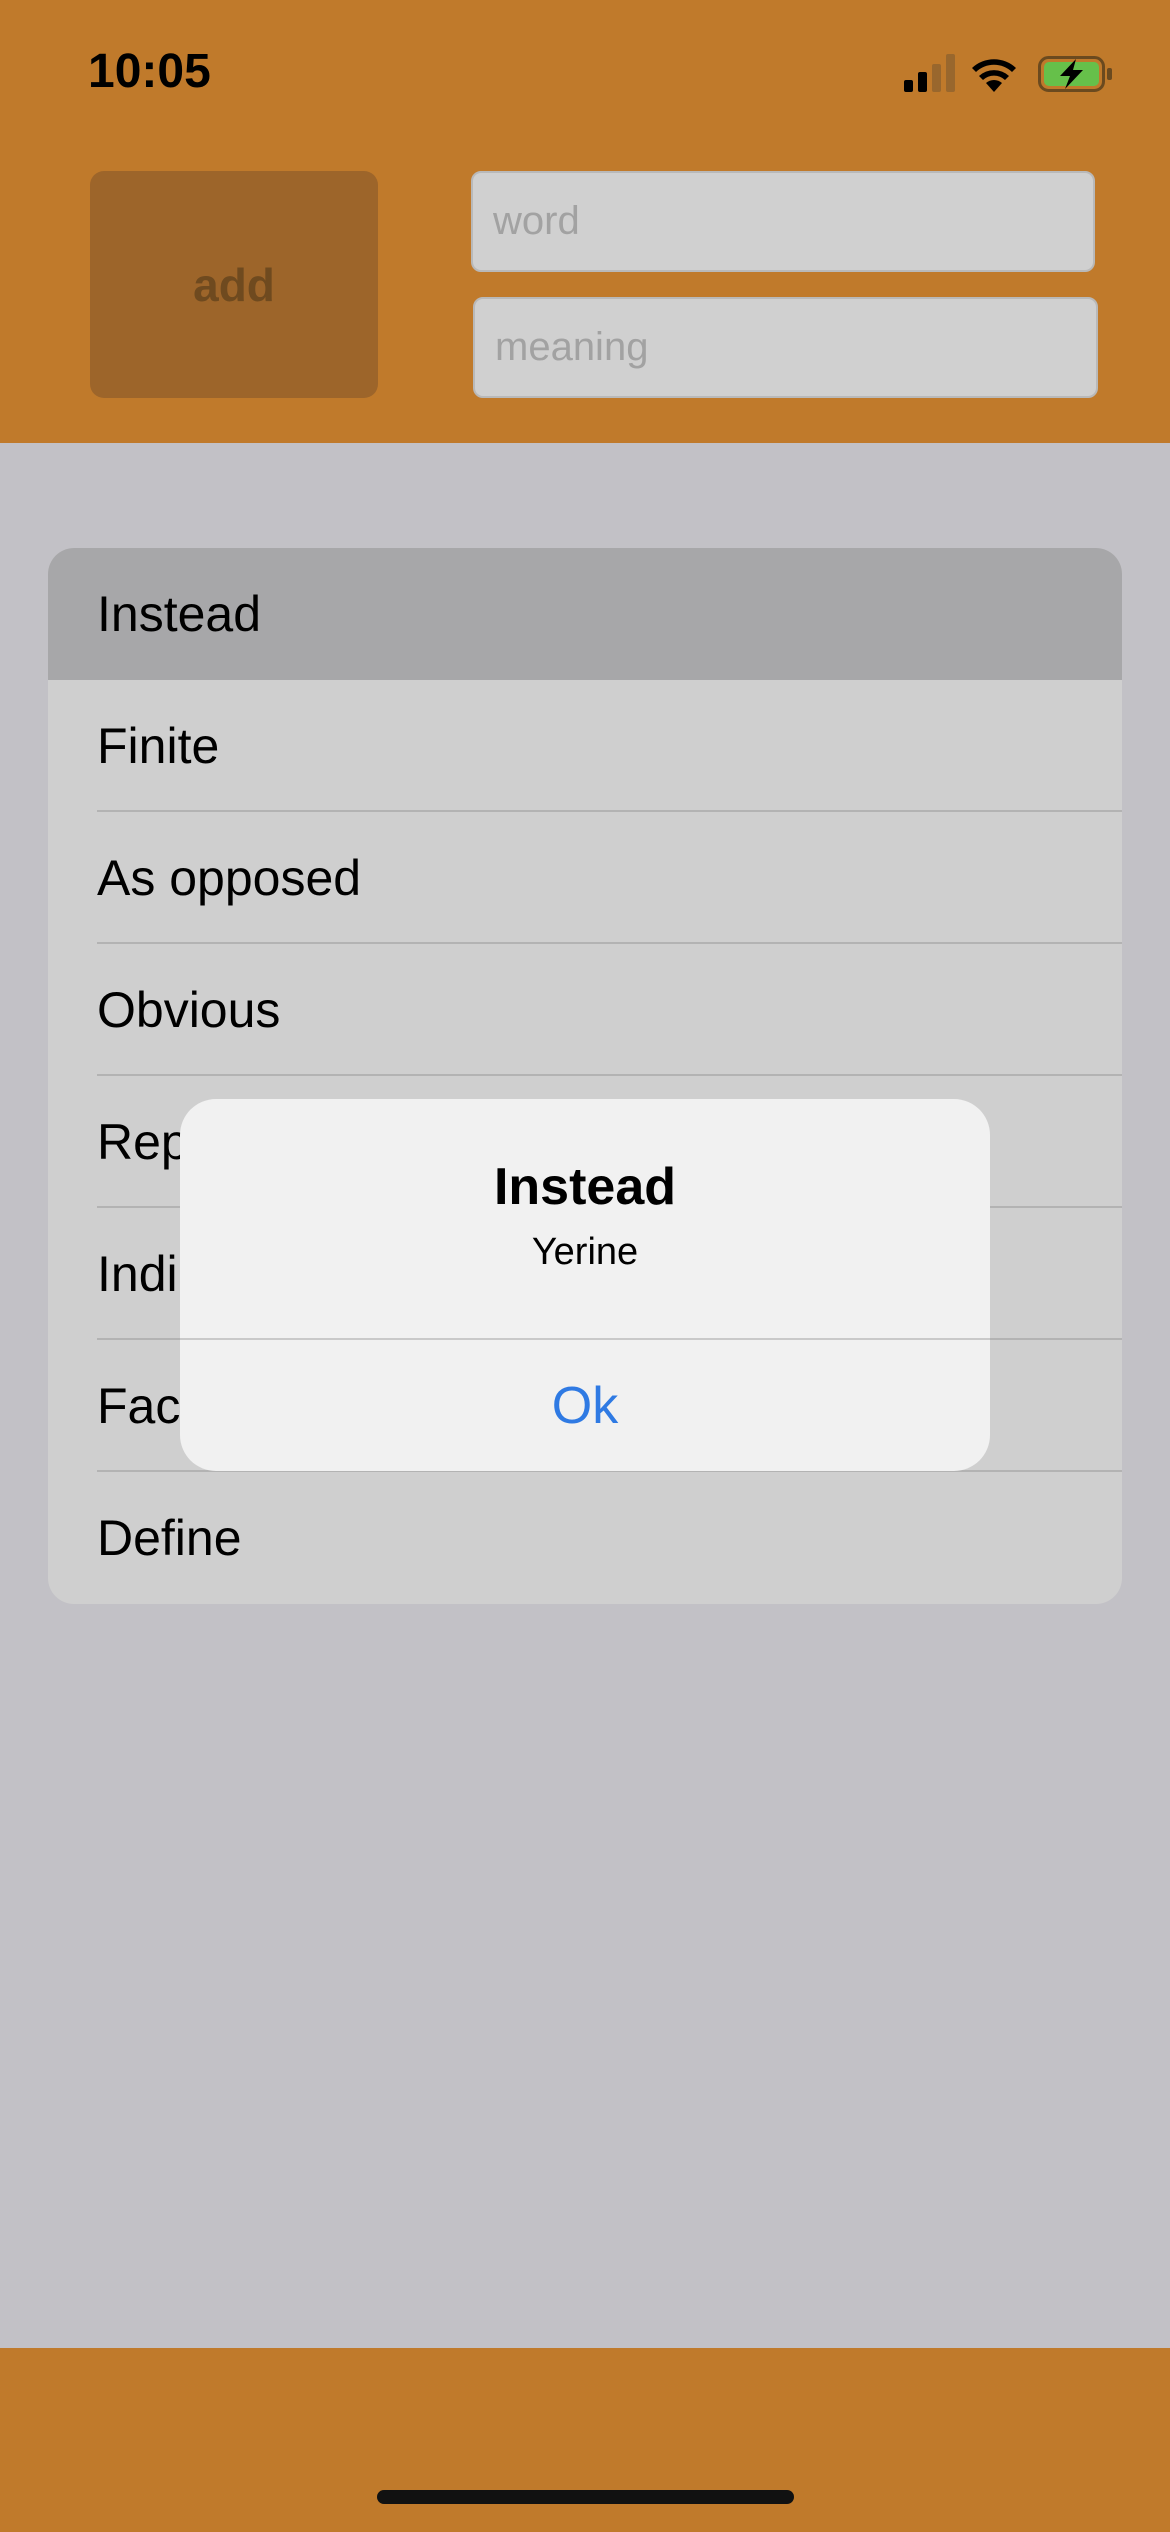 This screenshot has height=2532, width=1170. Describe the element at coordinates (234, 284) in the screenshot. I see `add-button: add` at that location.